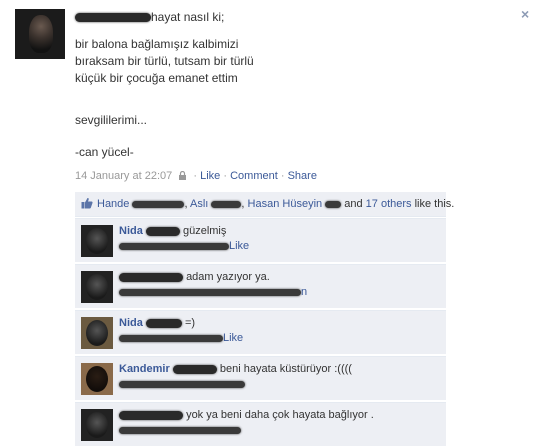  I want to click on comment-meta: n, so click(213, 292).